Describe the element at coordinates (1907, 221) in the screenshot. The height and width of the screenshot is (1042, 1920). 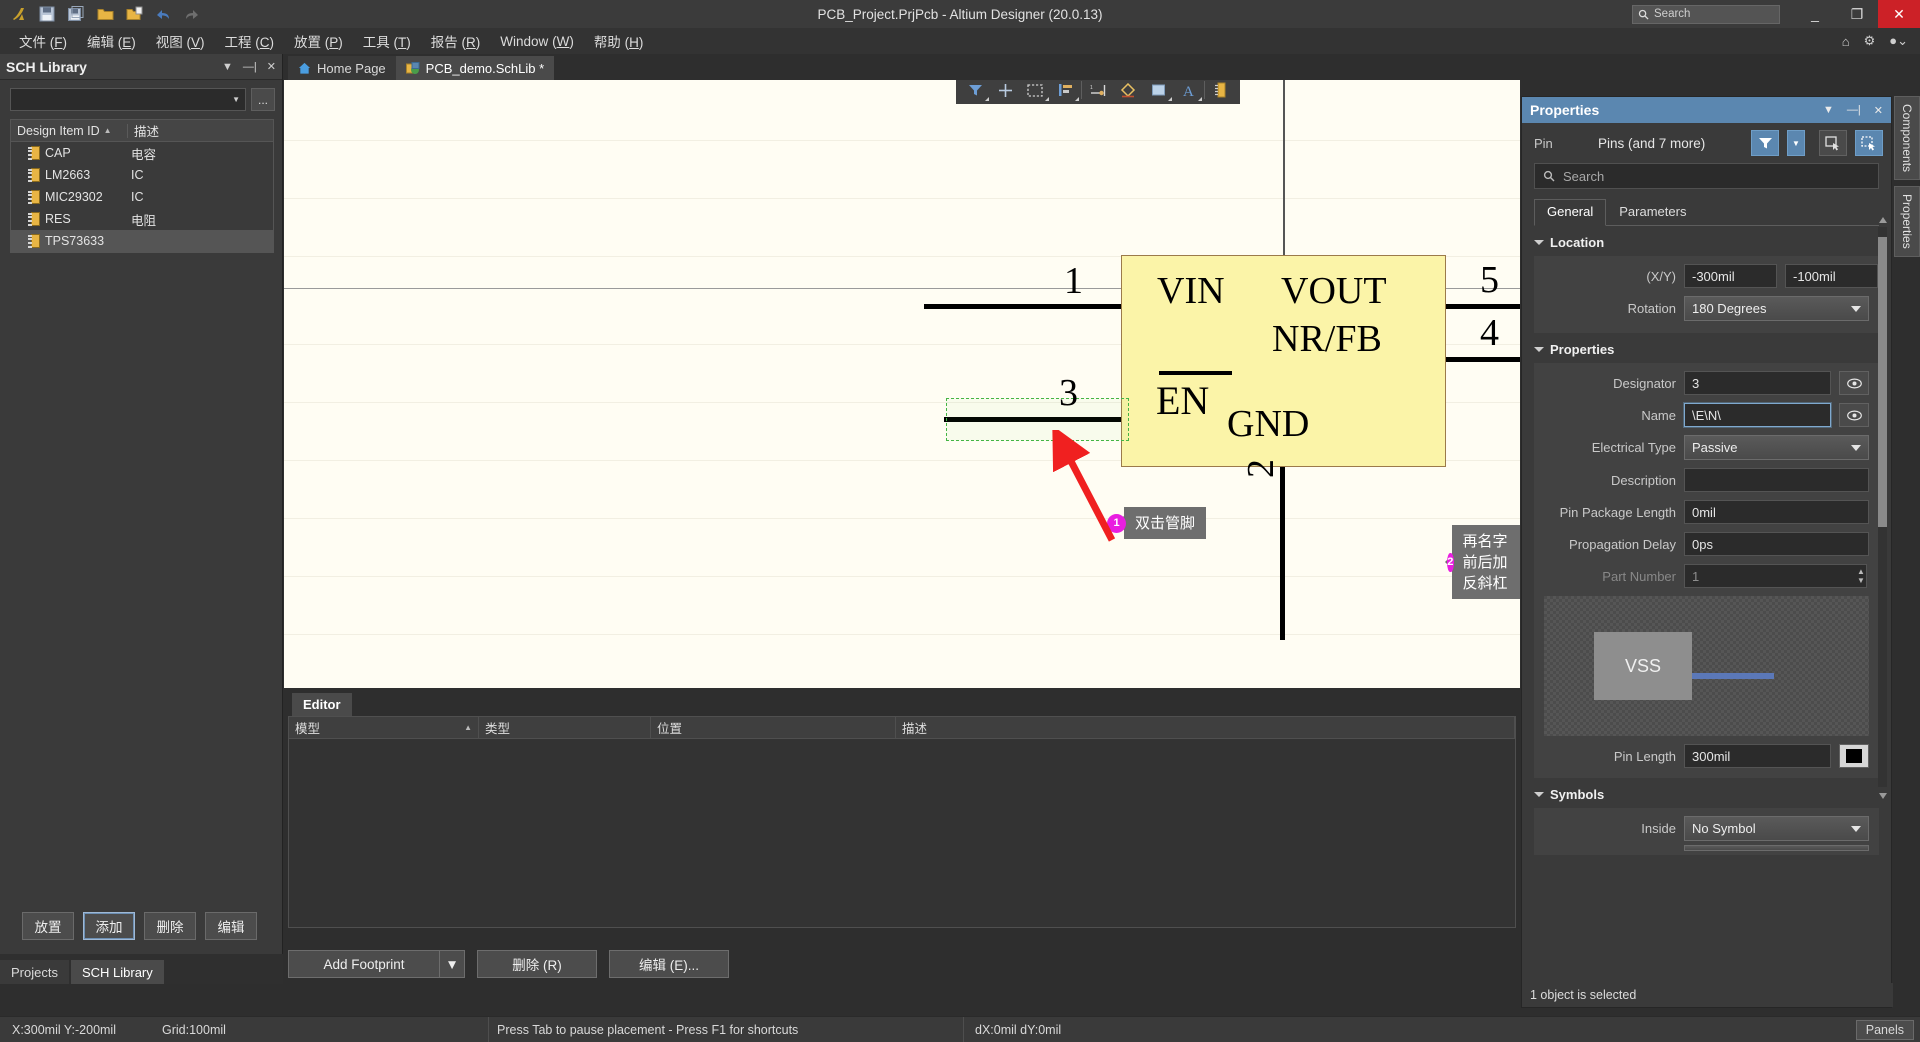
I see `vtab-properties: Properties` at that location.